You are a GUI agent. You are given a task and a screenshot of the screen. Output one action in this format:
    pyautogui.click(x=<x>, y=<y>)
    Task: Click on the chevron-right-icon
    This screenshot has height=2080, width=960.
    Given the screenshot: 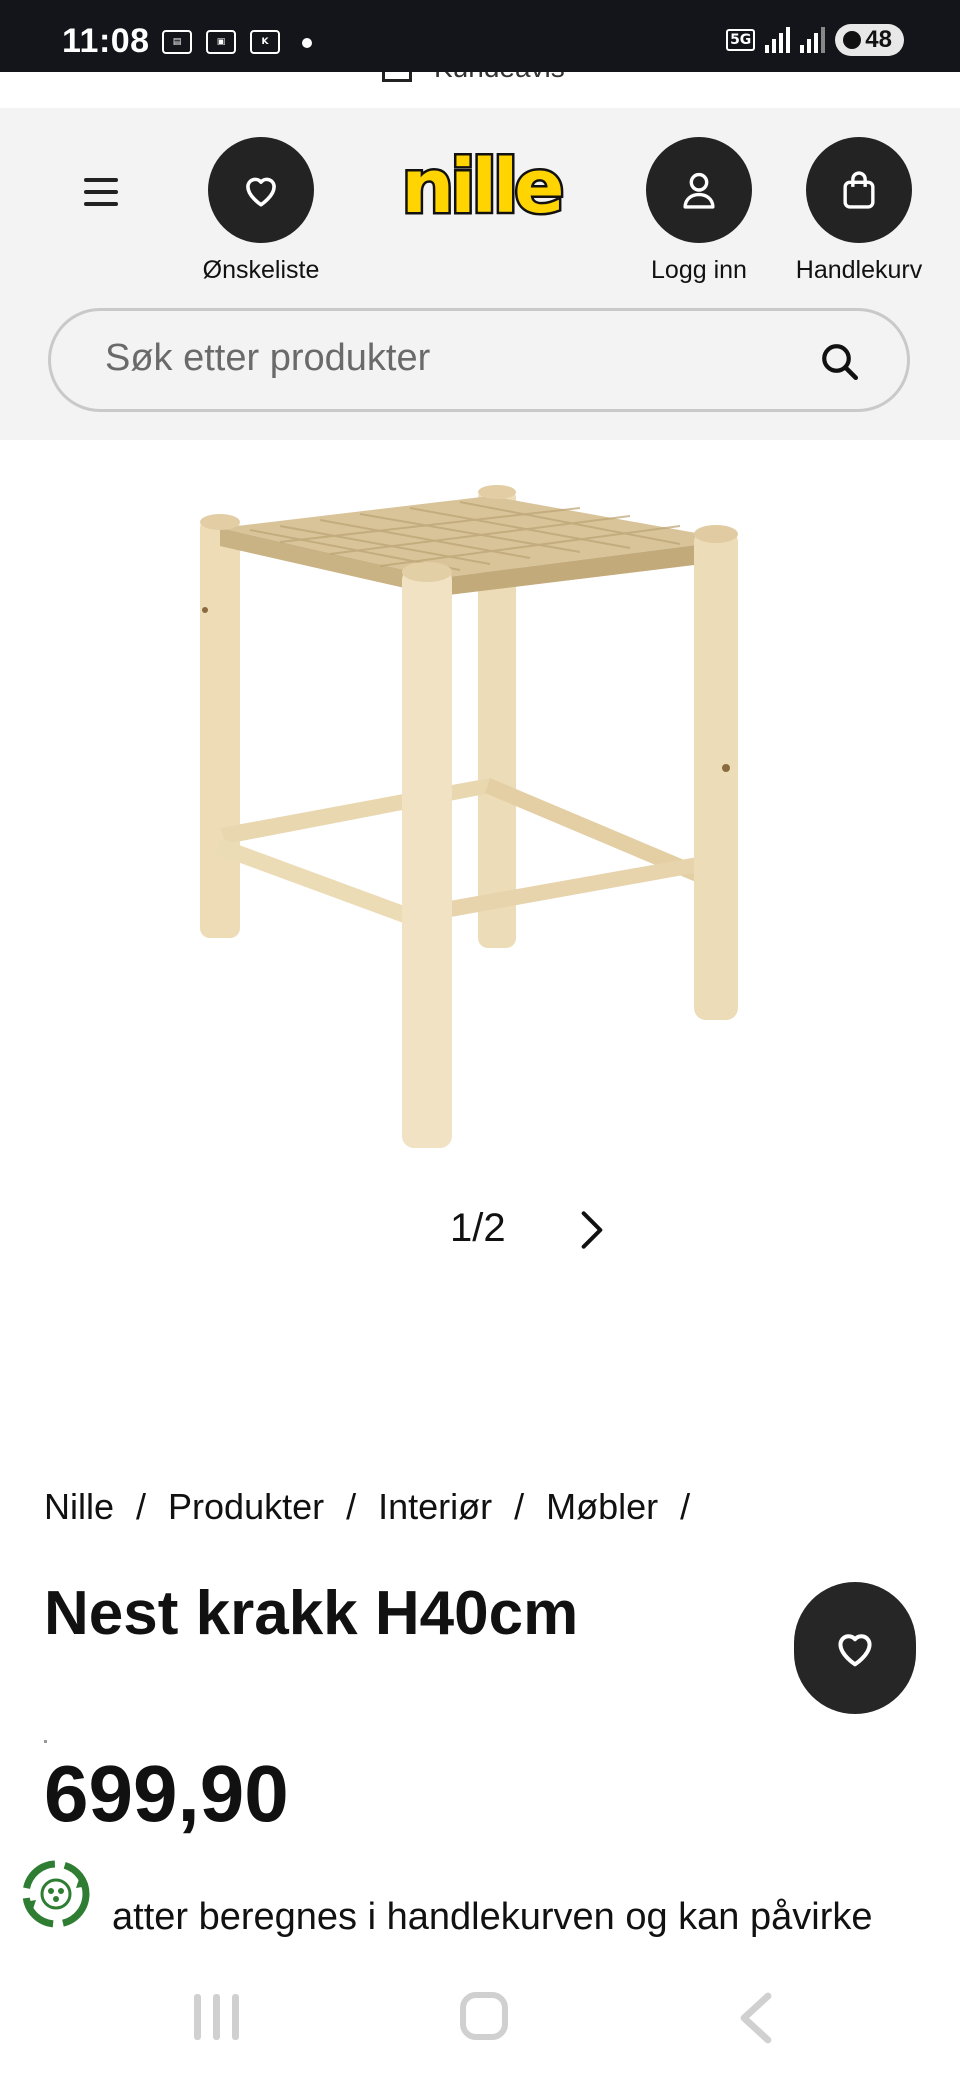 What is the action you would take?
    pyautogui.click(x=592, y=1230)
    